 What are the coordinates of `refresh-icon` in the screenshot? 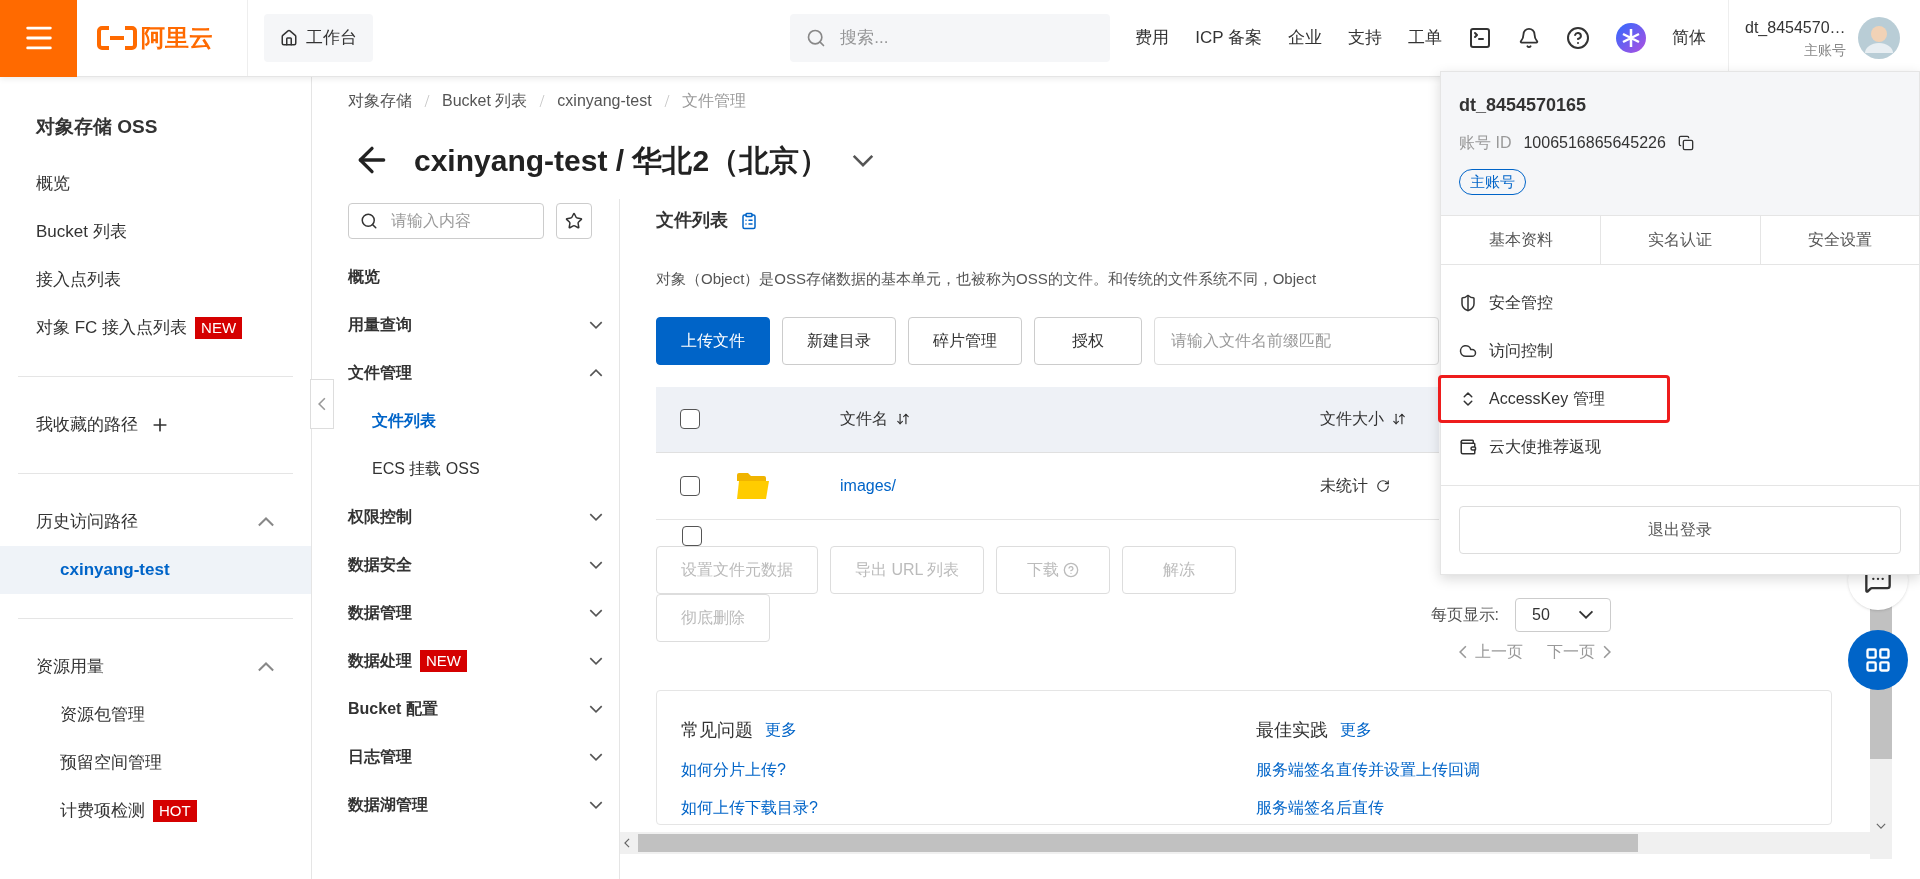 It's located at (1383, 485).